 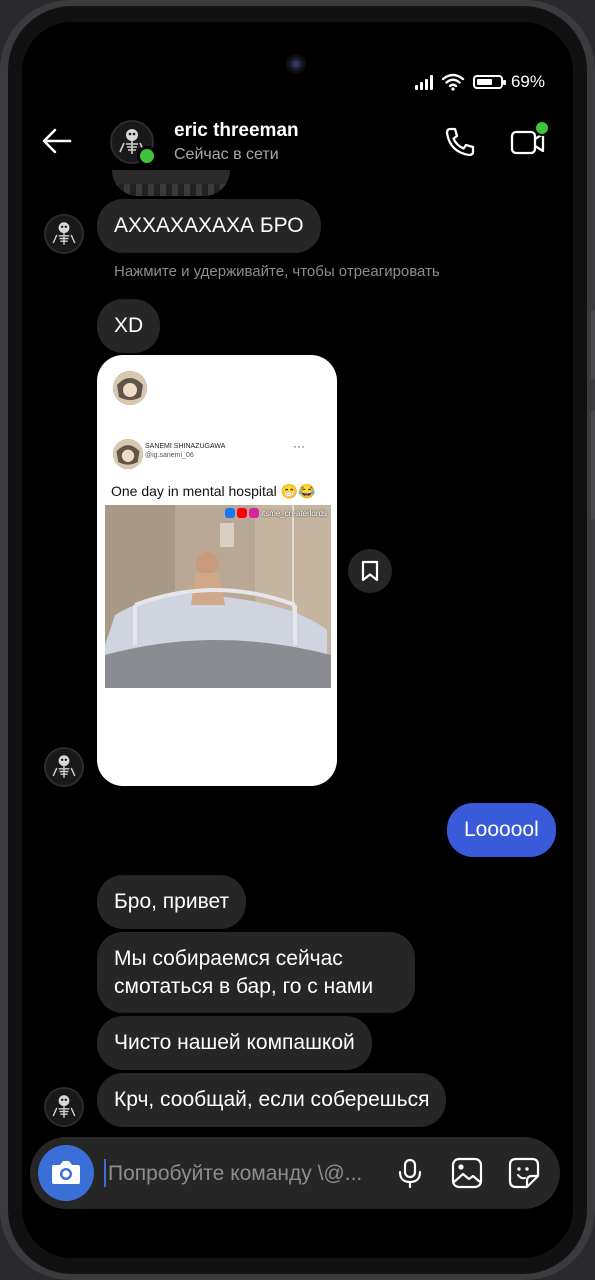 What do you see at coordinates (489, 82) in the screenshot?
I see `battery-icon` at bounding box center [489, 82].